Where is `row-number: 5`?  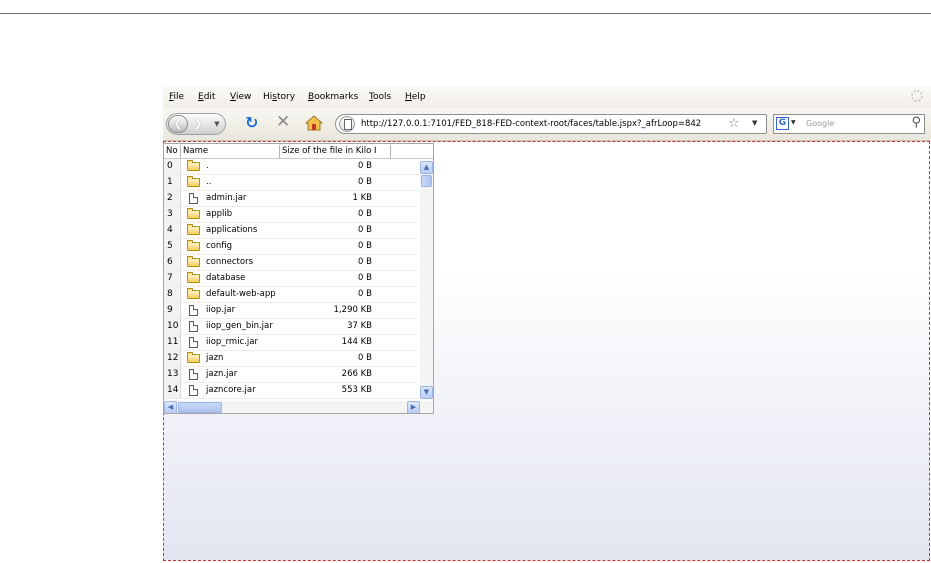
row-number: 5 is located at coordinates (172, 246).